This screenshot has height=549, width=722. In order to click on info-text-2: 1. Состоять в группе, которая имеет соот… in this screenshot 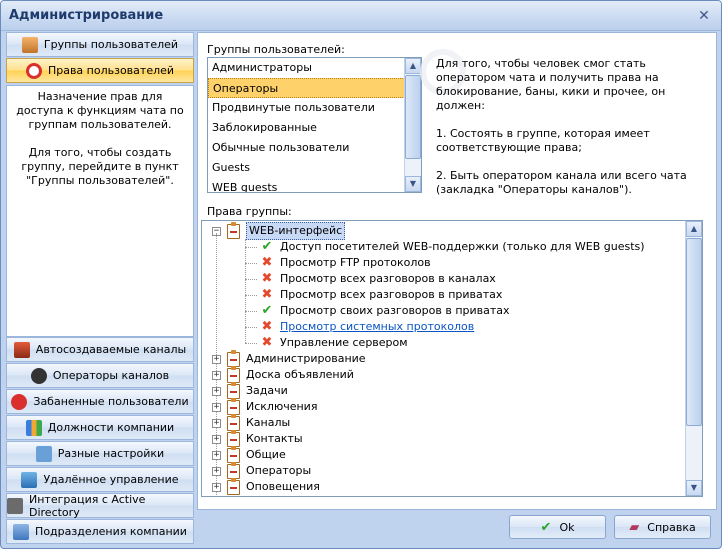, I will do `click(543, 140)`.